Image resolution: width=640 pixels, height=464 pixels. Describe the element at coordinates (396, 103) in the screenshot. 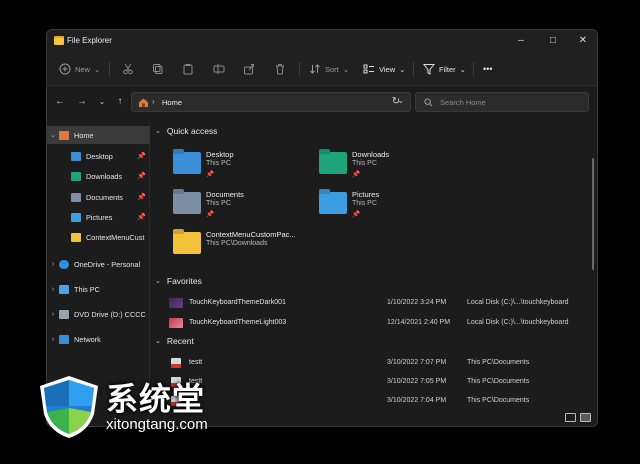

I see `refresh-icon: ↻` at that location.